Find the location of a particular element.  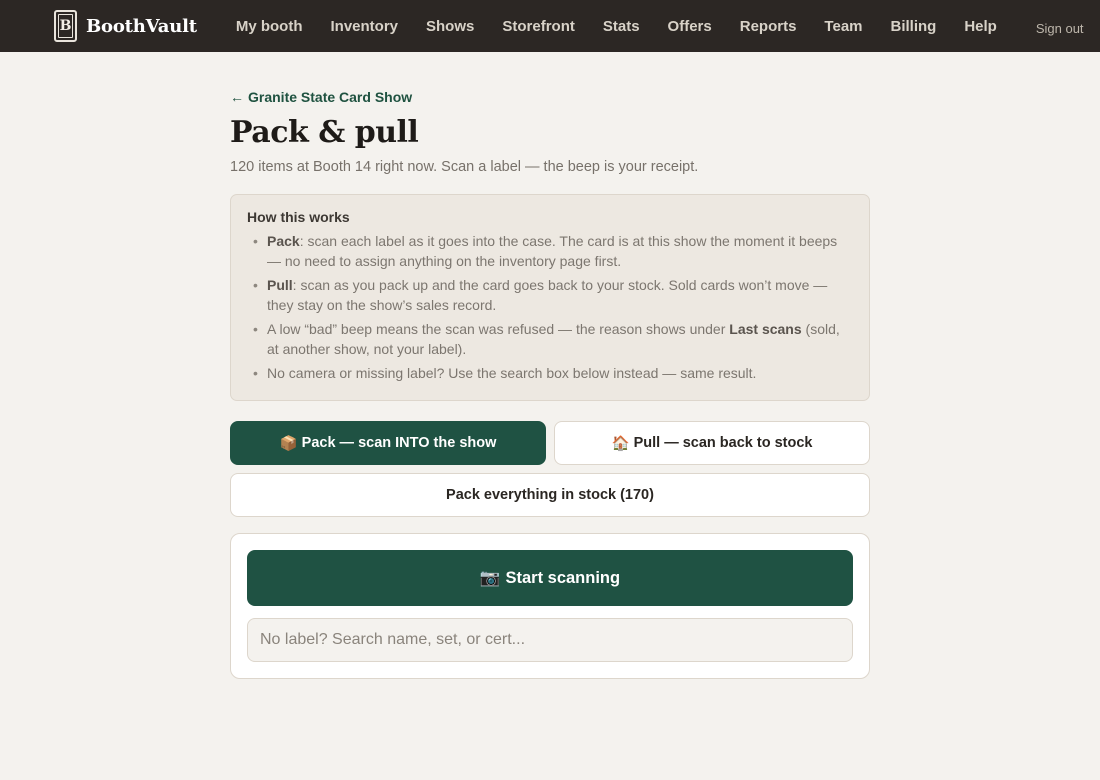

start-scanning-label: Start scanning is located at coordinates (563, 577).